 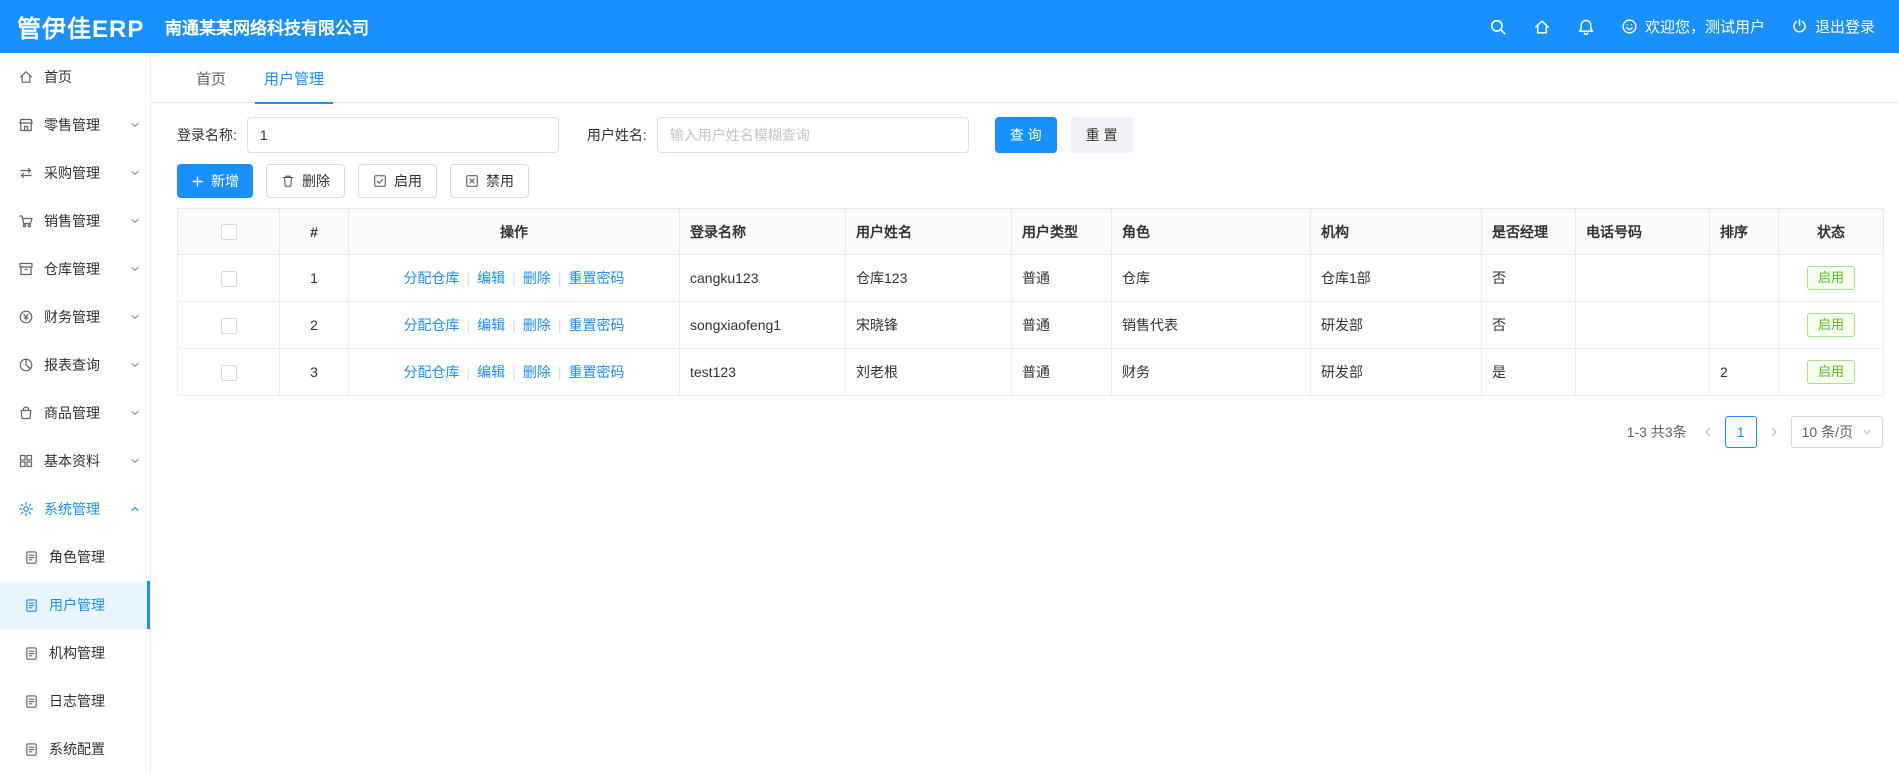 What do you see at coordinates (75, 77) in the screenshot?
I see `sidebar-item-home: 首页` at bounding box center [75, 77].